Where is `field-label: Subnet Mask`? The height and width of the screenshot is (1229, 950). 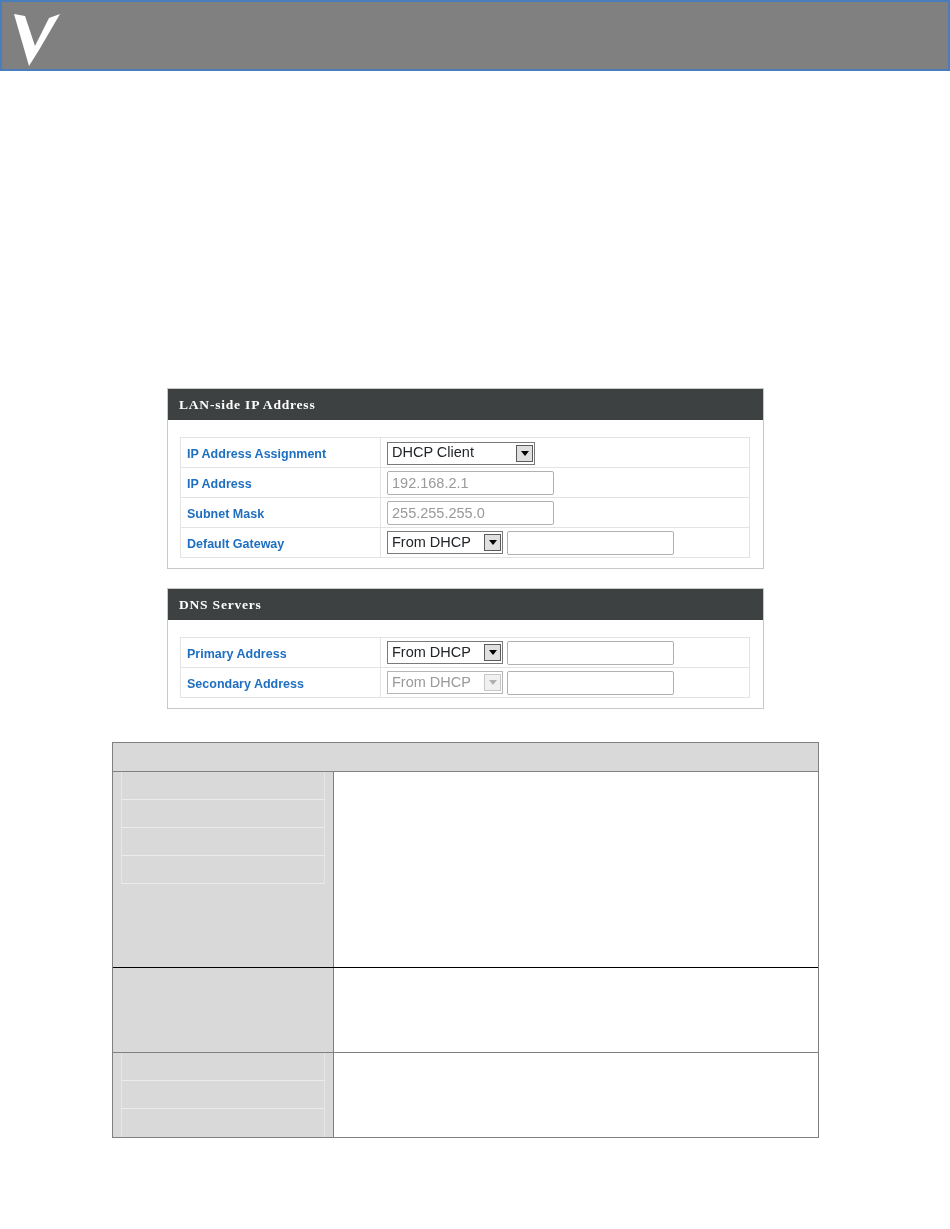
field-label: Subnet Mask is located at coordinates (226, 513).